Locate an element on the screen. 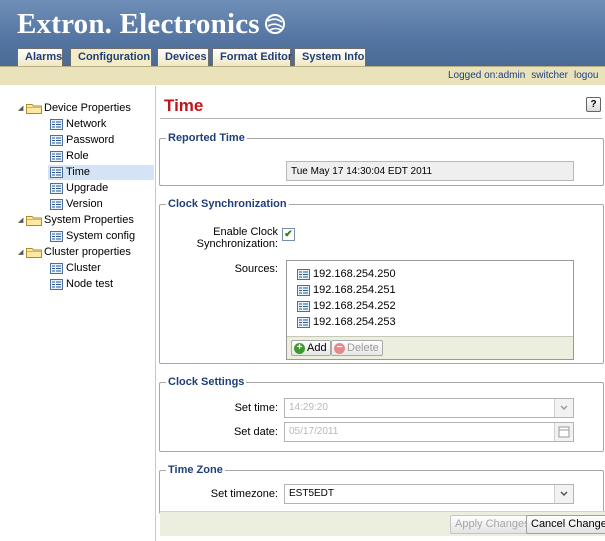  tree-group-device-properties: ◢ Device Properties is located at coordinates (74, 108).